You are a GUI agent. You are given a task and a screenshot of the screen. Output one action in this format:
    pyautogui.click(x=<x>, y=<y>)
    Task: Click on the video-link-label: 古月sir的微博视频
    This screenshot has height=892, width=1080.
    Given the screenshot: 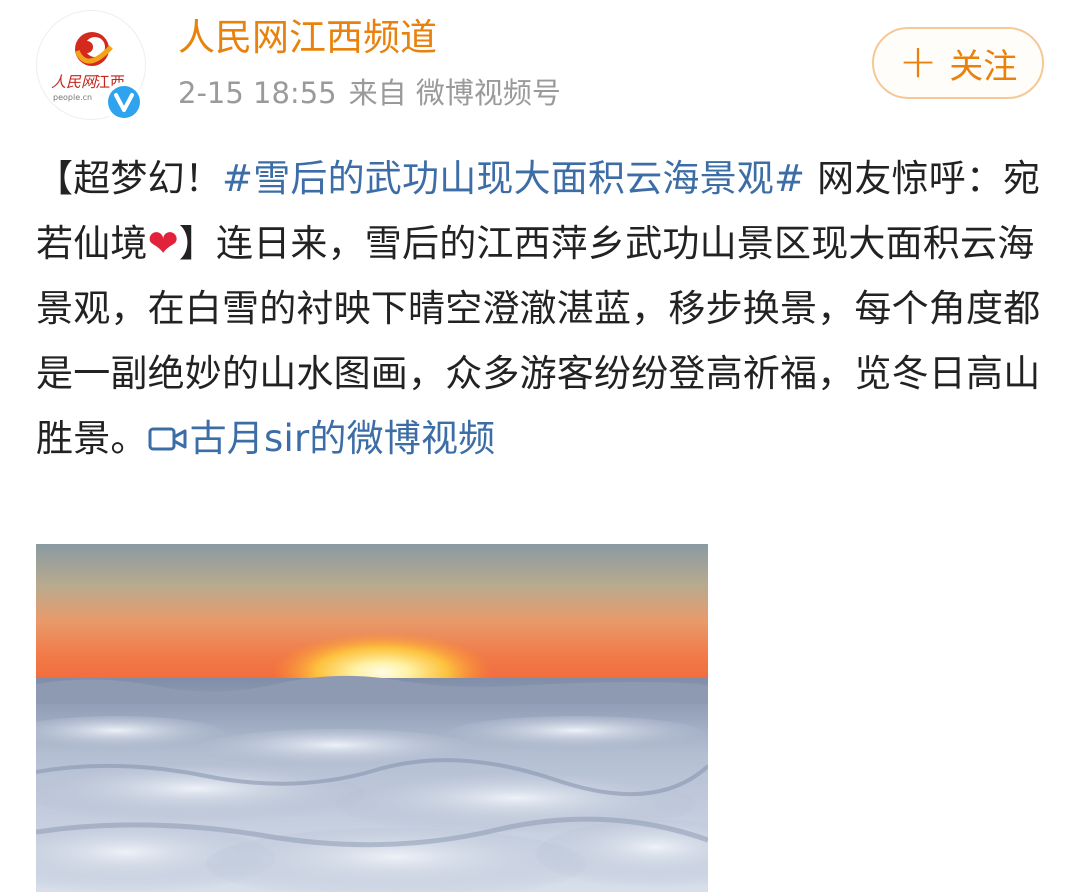 What is the action you would take?
    pyautogui.click(x=342, y=438)
    